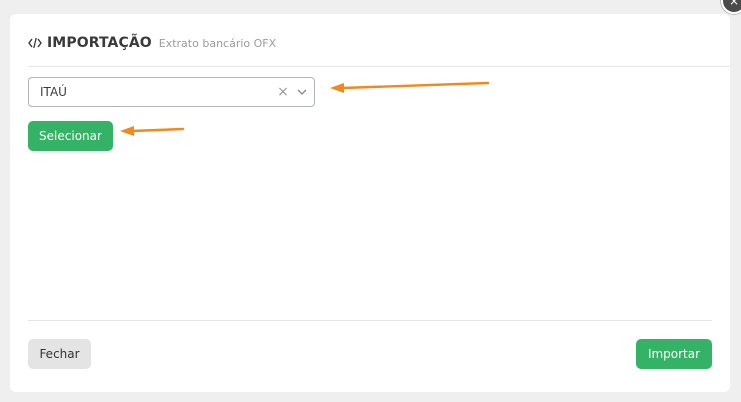  What do you see at coordinates (379, 66) in the screenshot?
I see `header-divider` at bounding box center [379, 66].